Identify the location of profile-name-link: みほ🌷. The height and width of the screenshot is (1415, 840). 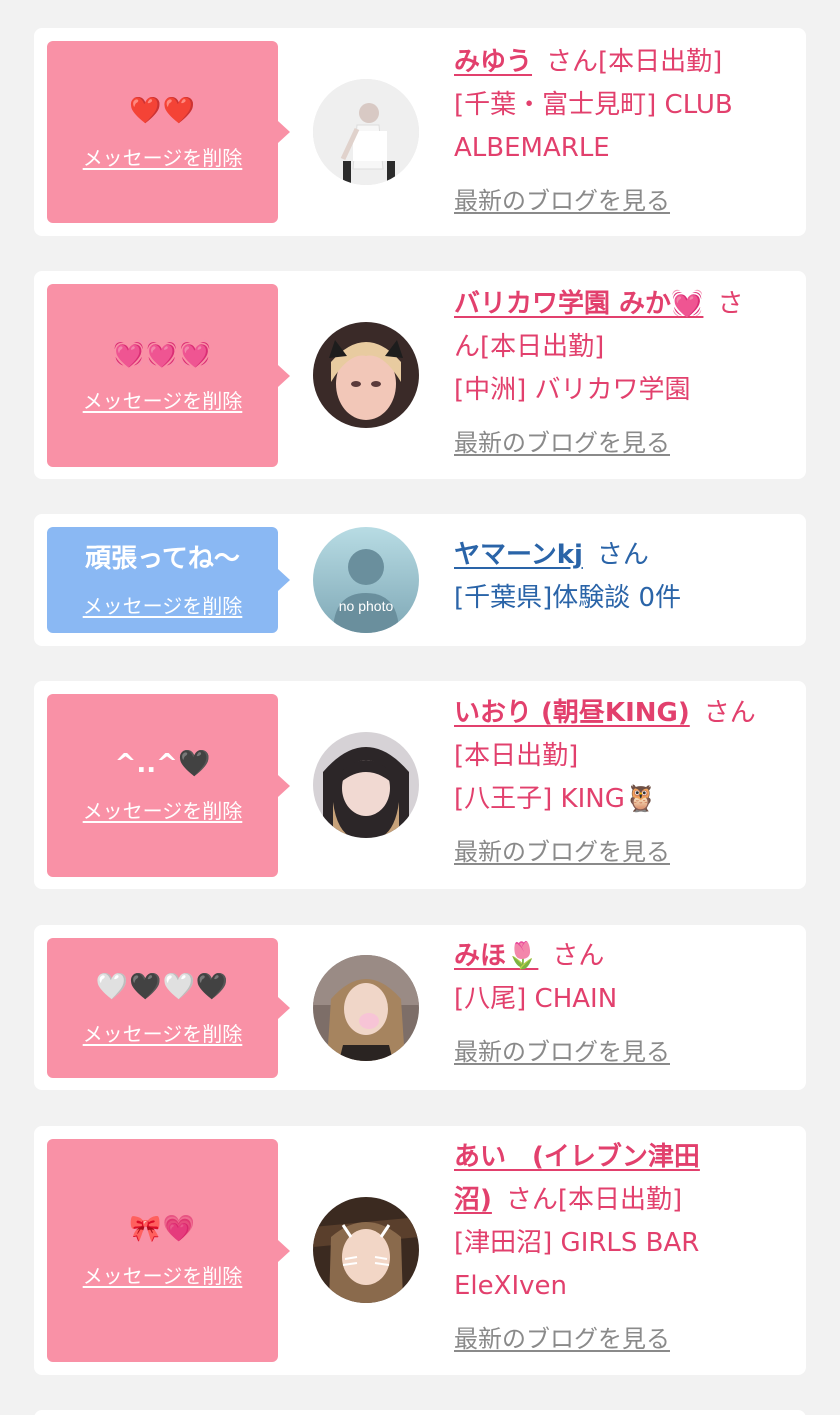
(496, 956).